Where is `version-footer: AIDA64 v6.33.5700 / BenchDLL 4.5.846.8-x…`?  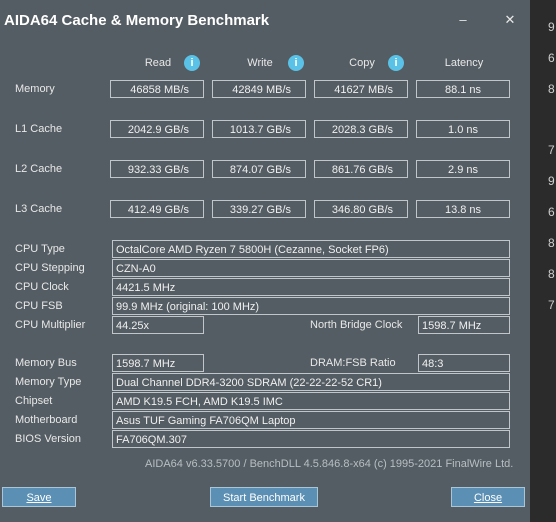
version-footer: AIDA64 v6.33.5700 / BenchDLL 4.5.846.8-x… is located at coordinates (329, 464).